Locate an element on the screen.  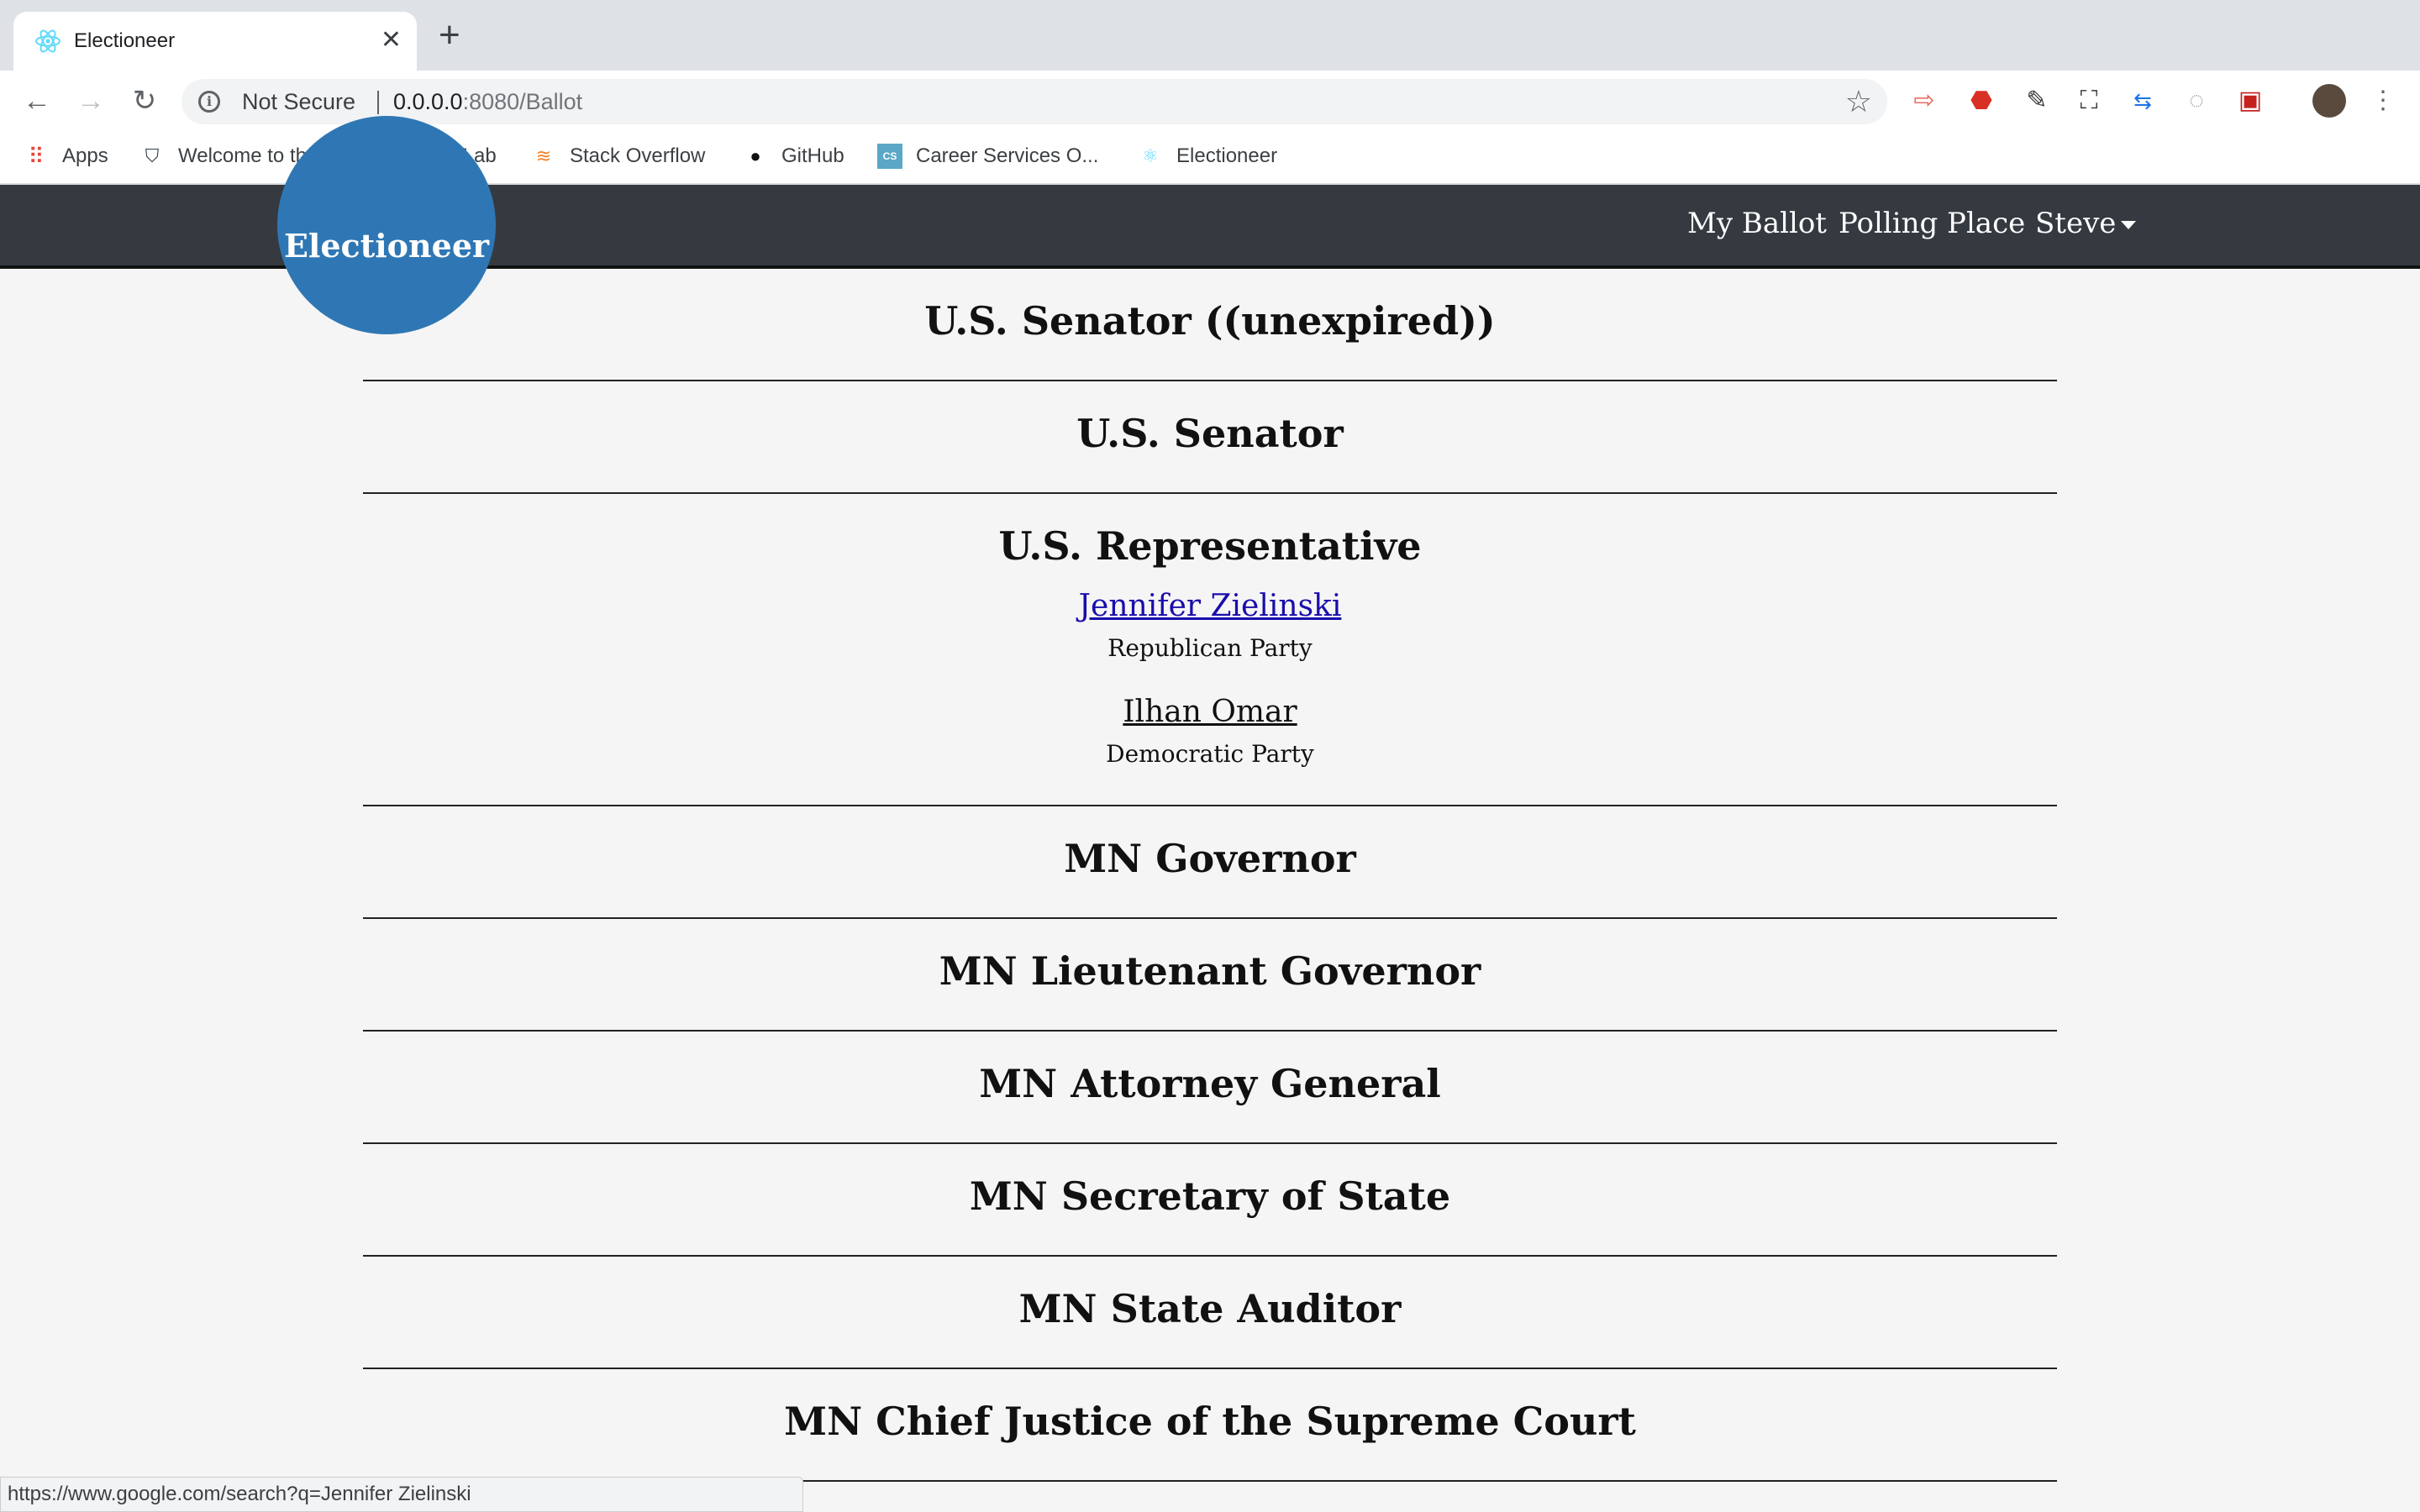
omnibox-divider is located at coordinates (378, 102).